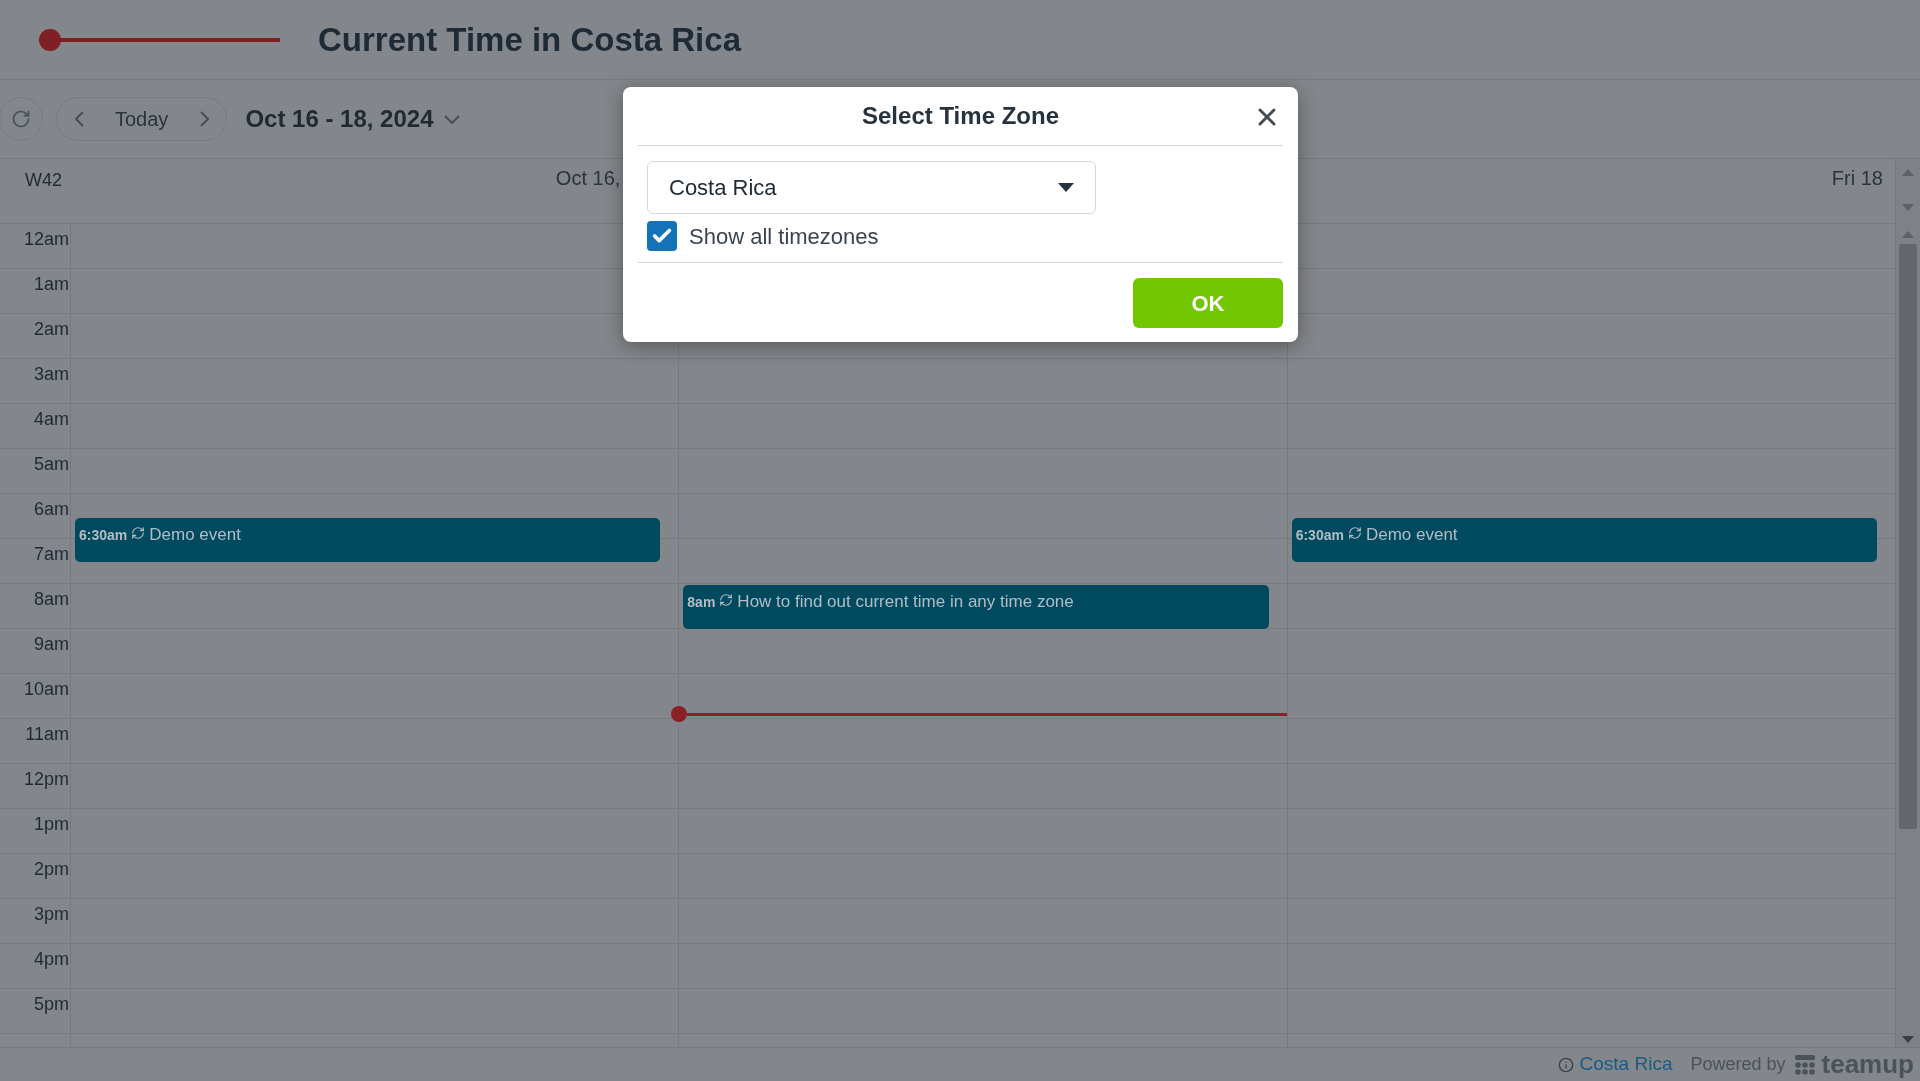 The image size is (1920, 1081). I want to click on caret-icon, so click(1066, 187).